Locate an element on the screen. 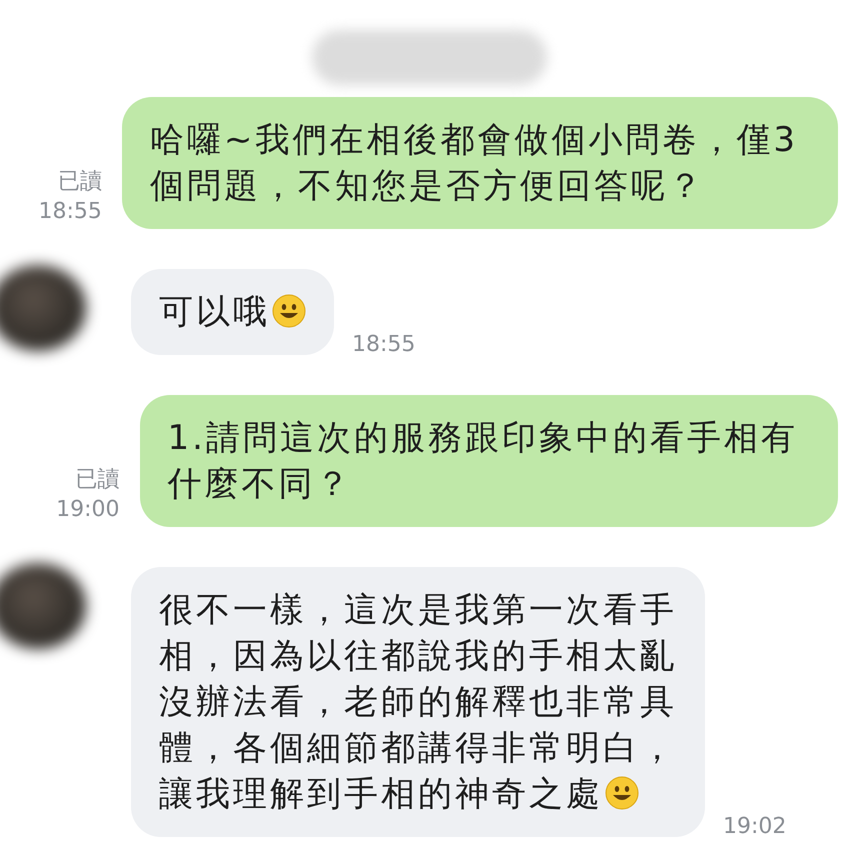  message-text: 哈囉~我們在相後都會做個小問卷，僅3 個問題，不知您是否方便回答呢？ is located at coordinates (474, 163).